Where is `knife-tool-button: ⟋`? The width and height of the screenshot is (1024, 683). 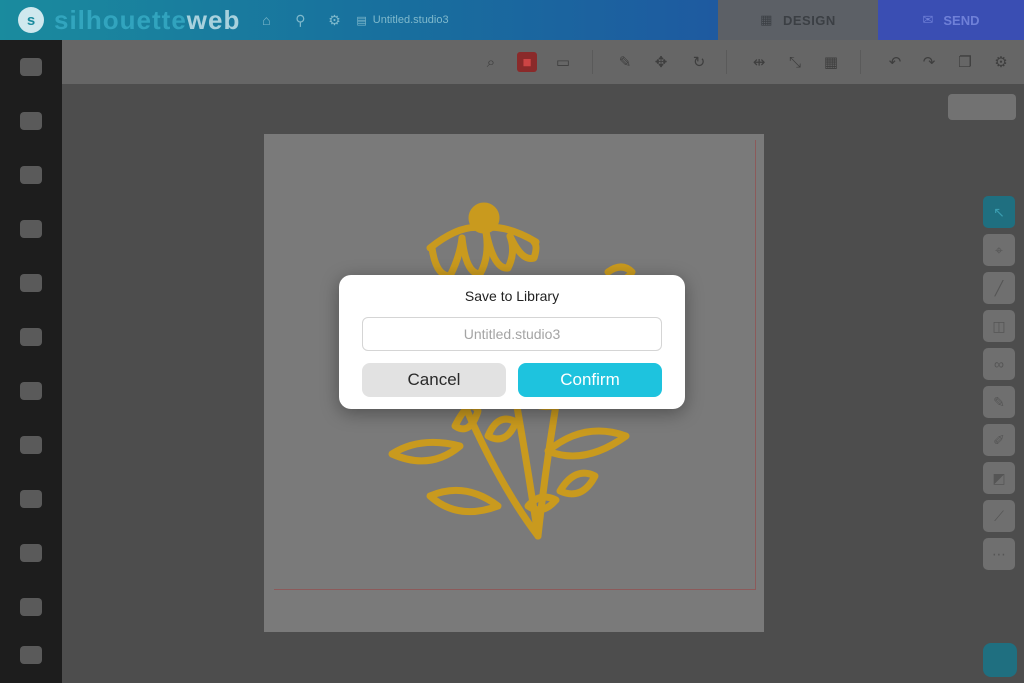 knife-tool-button: ⟋ is located at coordinates (999, 516).